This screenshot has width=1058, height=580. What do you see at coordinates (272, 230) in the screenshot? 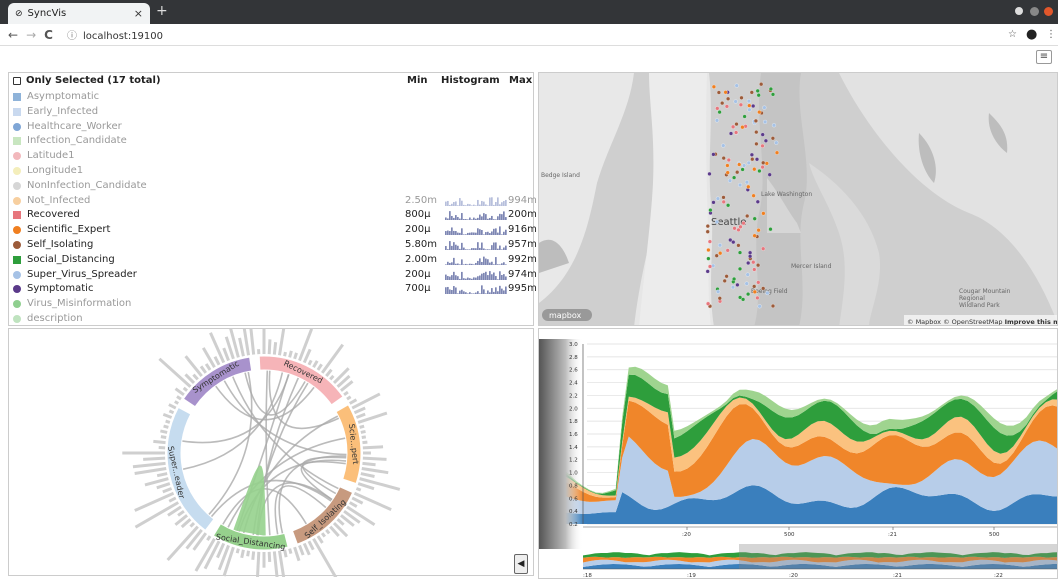
I see `legend-item-scientific-expert: Scientific_Expert200µ916m` at bounding box center [272, 230].